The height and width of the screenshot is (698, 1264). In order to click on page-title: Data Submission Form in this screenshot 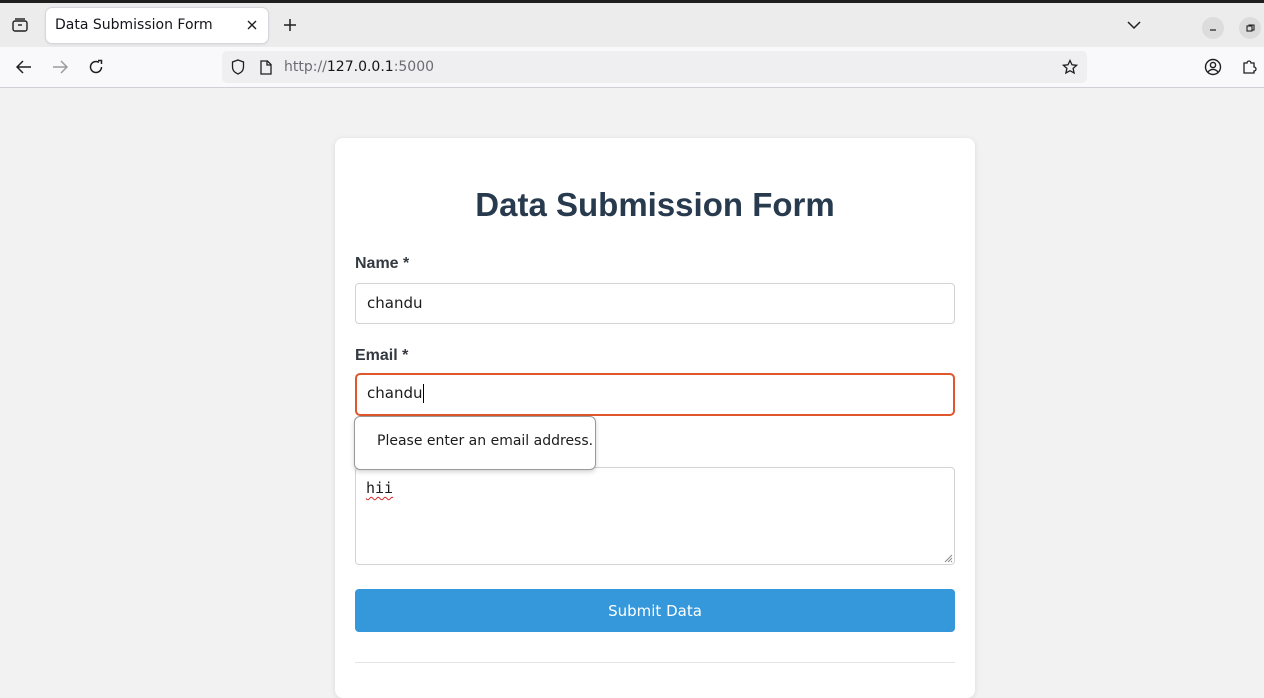, I will do `click(655, 204)`.